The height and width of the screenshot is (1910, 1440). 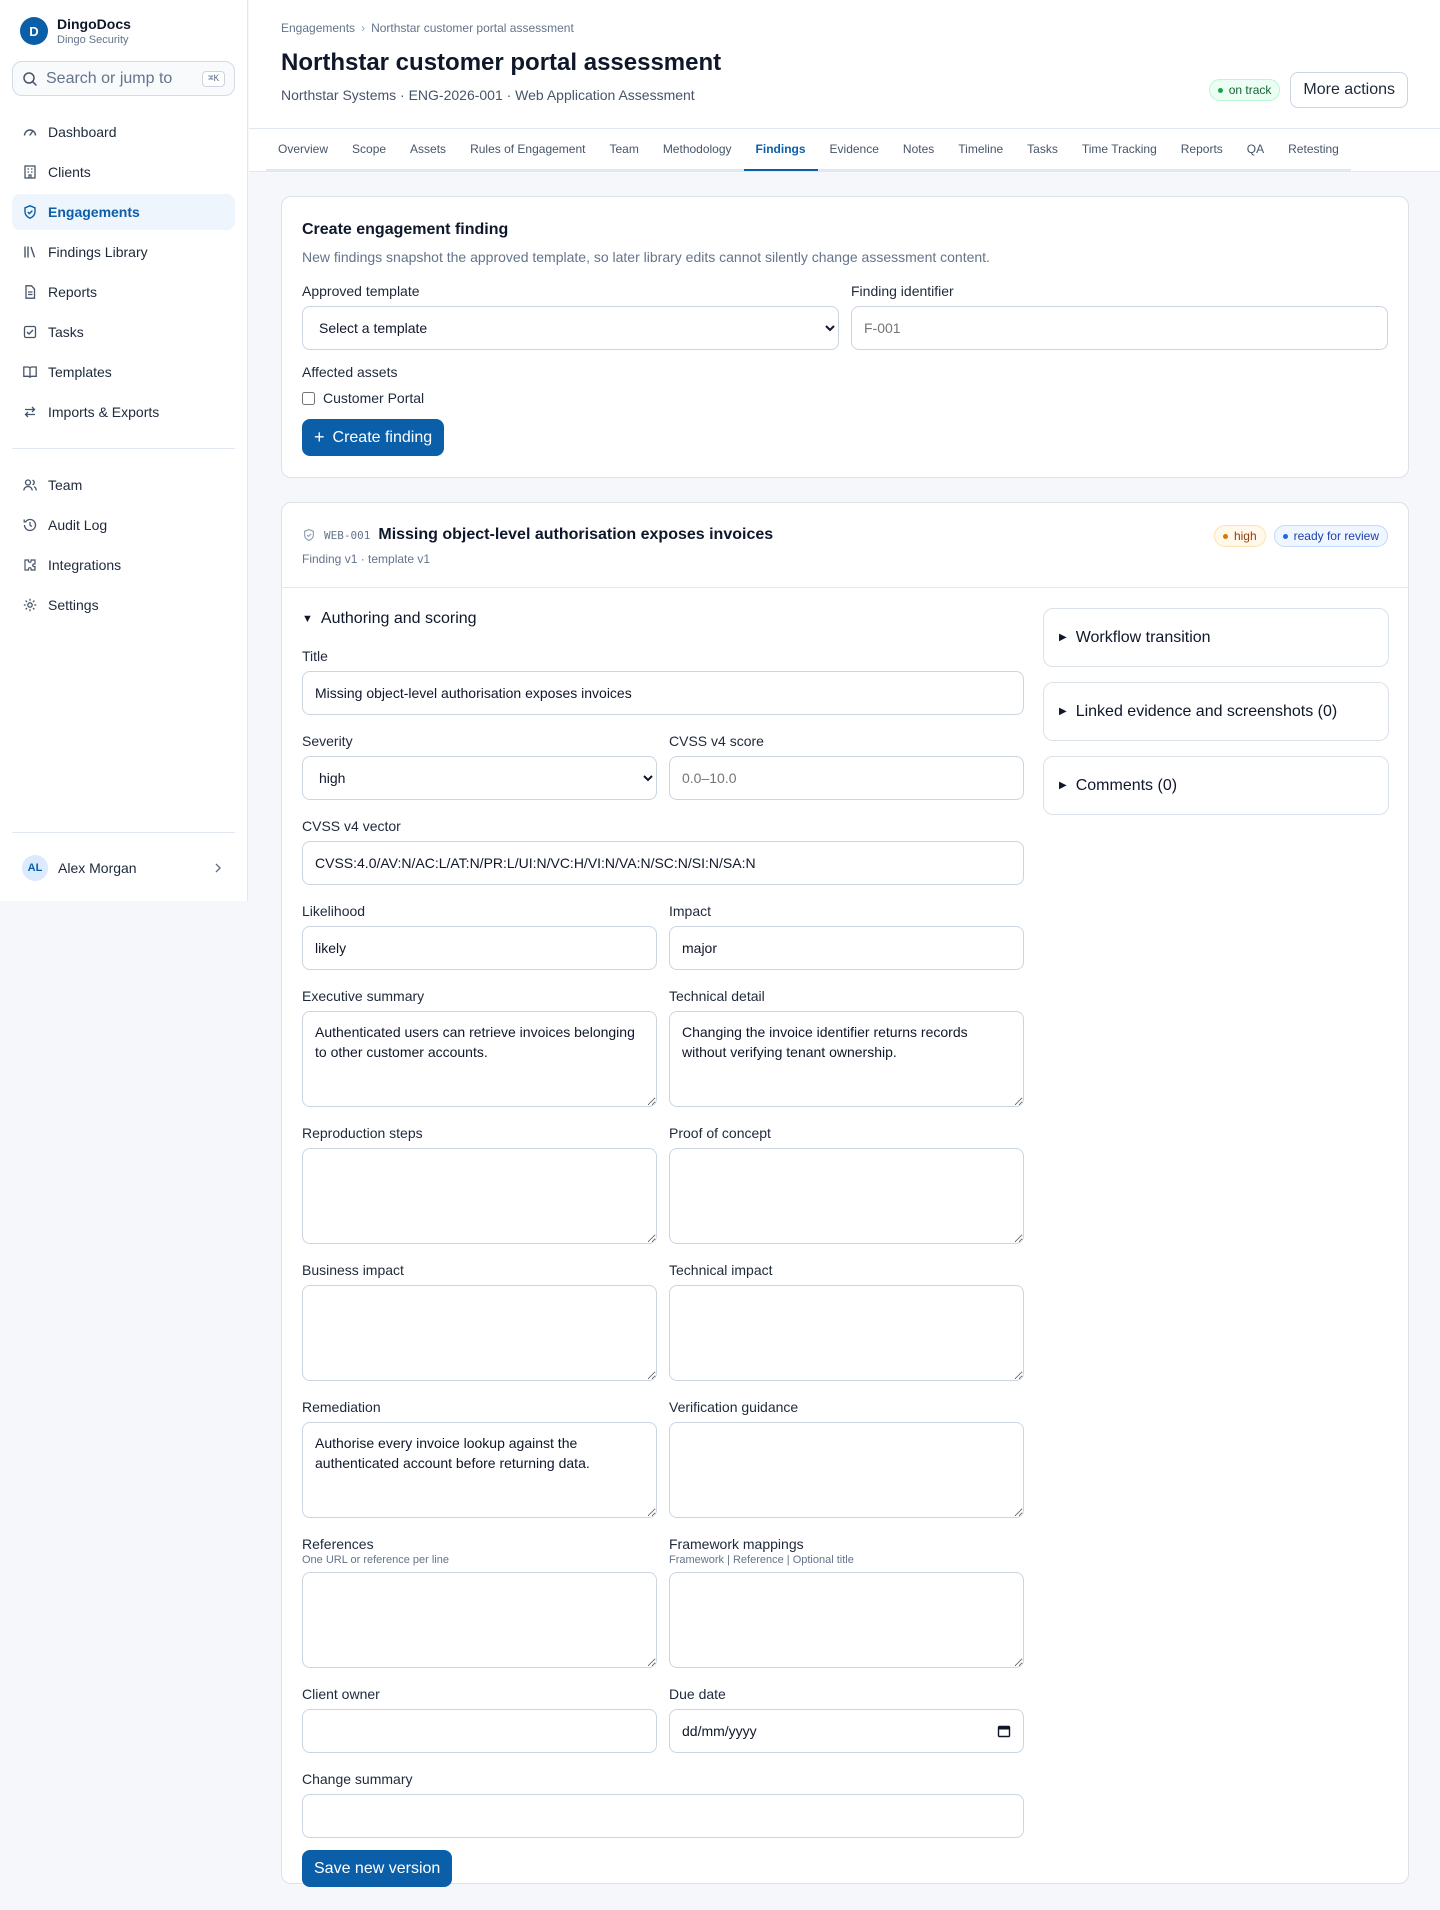 What do you see at coordinates (375, 1560) in the screenshot?
I see `references-hint: One URL or reference per line` at bounding box center [375, 1560].